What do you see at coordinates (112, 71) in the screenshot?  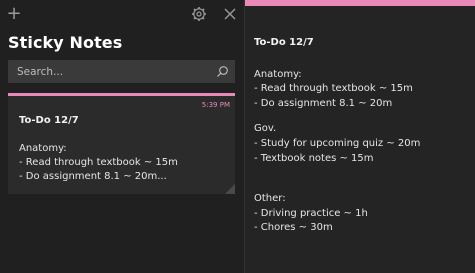 I see `search-input` at bounding box center [112, 71].